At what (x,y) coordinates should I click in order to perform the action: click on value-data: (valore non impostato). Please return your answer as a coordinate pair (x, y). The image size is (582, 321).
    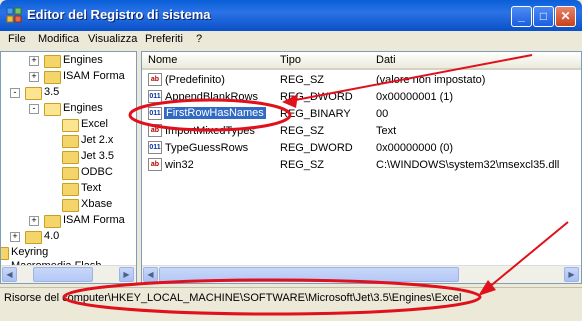
    Looking at the image, I should click on (431, 80).